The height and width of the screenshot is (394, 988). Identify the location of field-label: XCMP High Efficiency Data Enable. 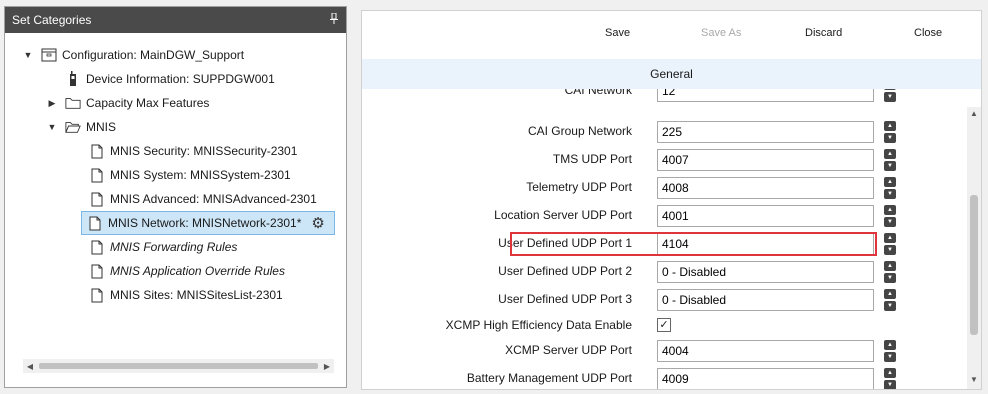
(538, 325).